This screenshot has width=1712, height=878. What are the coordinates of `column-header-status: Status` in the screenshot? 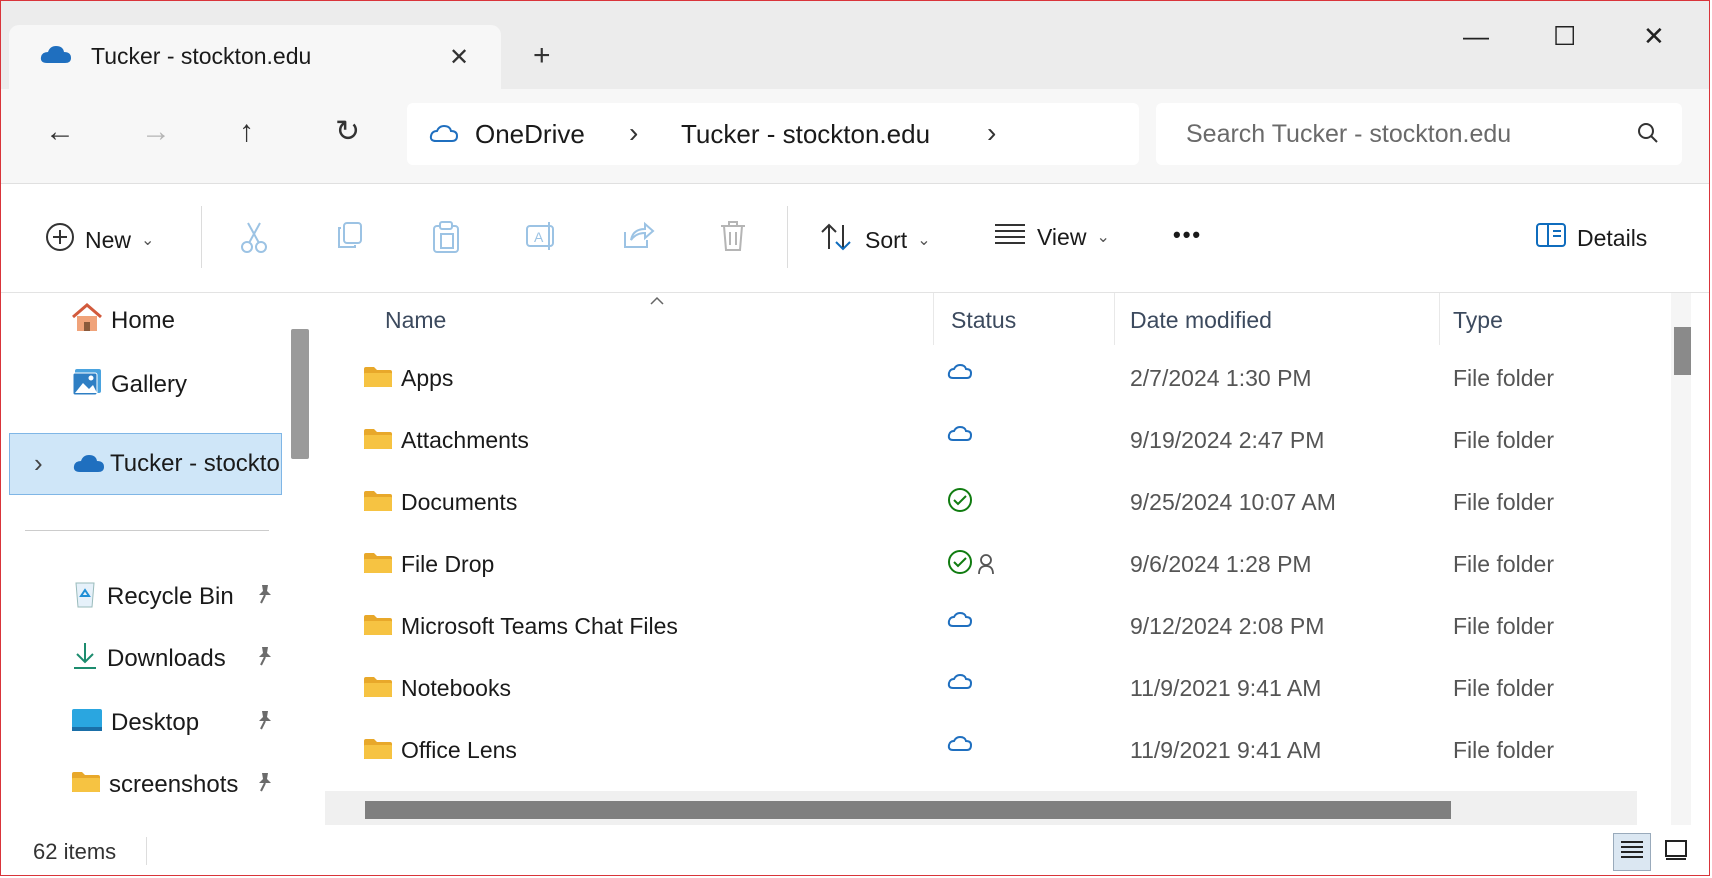 It's located at (983, 320).